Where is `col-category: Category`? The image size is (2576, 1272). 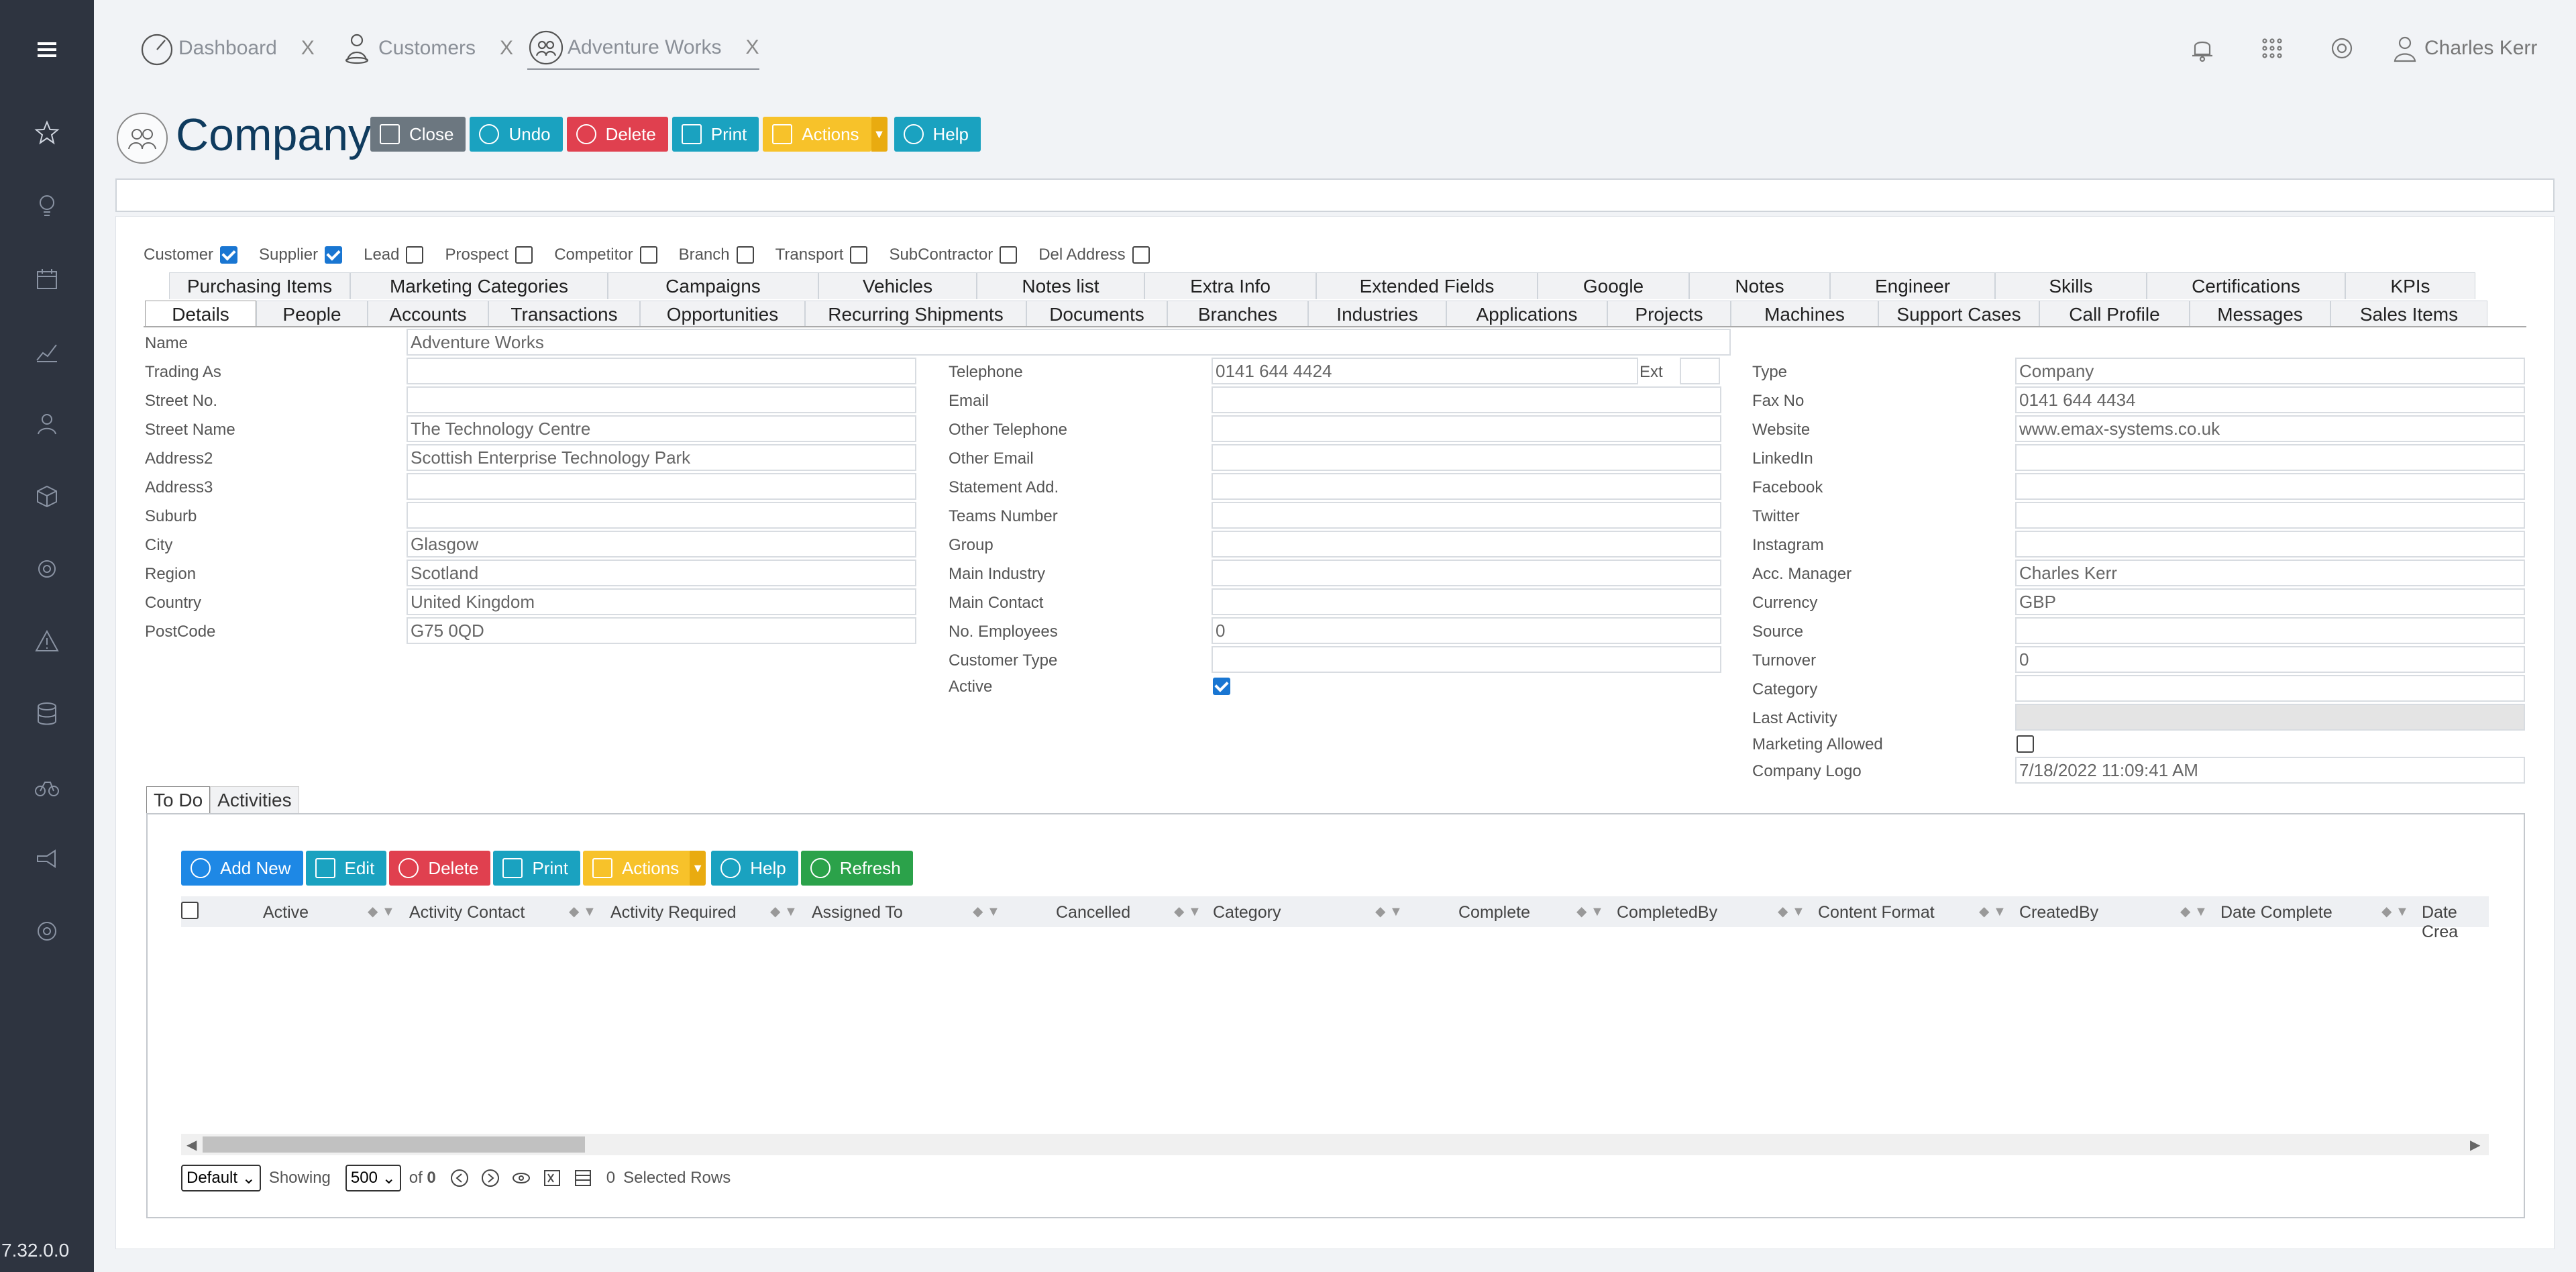
col-category: Category is located at coordinates (1247, 912).